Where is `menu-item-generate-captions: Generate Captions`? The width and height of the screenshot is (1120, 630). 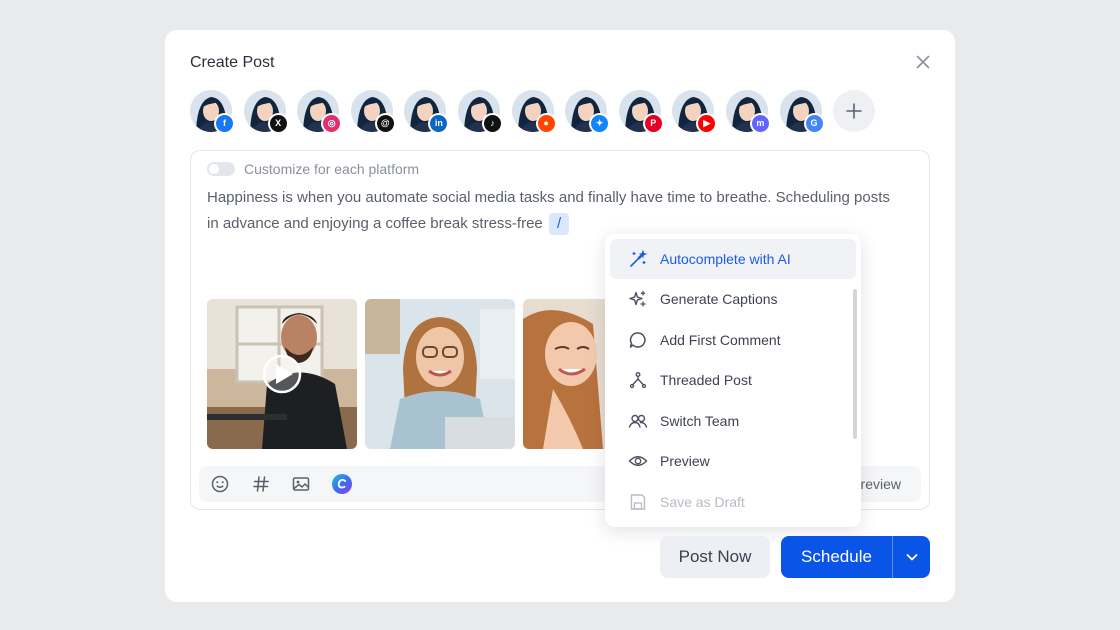 menu-item-generate-captions: Generate Captions is located at coordinates (733, 299).